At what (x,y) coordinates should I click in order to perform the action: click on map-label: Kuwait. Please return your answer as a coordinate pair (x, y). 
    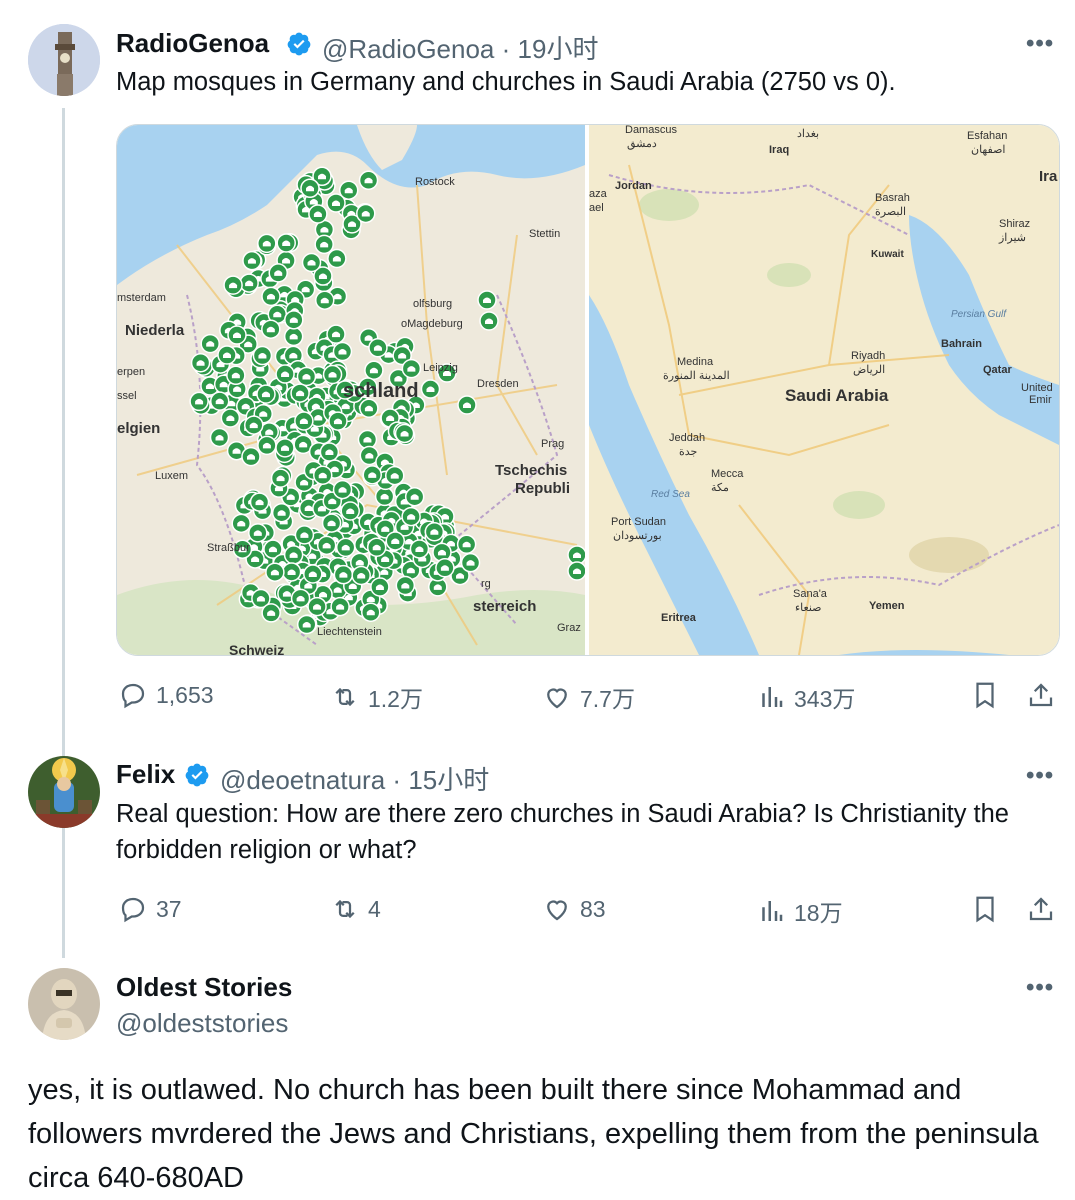
    Looking at the image, I should click on (887, 254).